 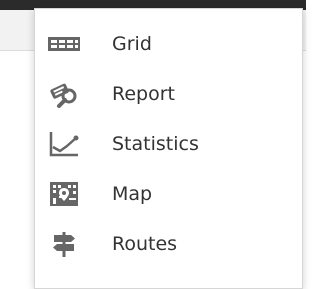 I want to click on grid-icon, so click(x=64, y=44).